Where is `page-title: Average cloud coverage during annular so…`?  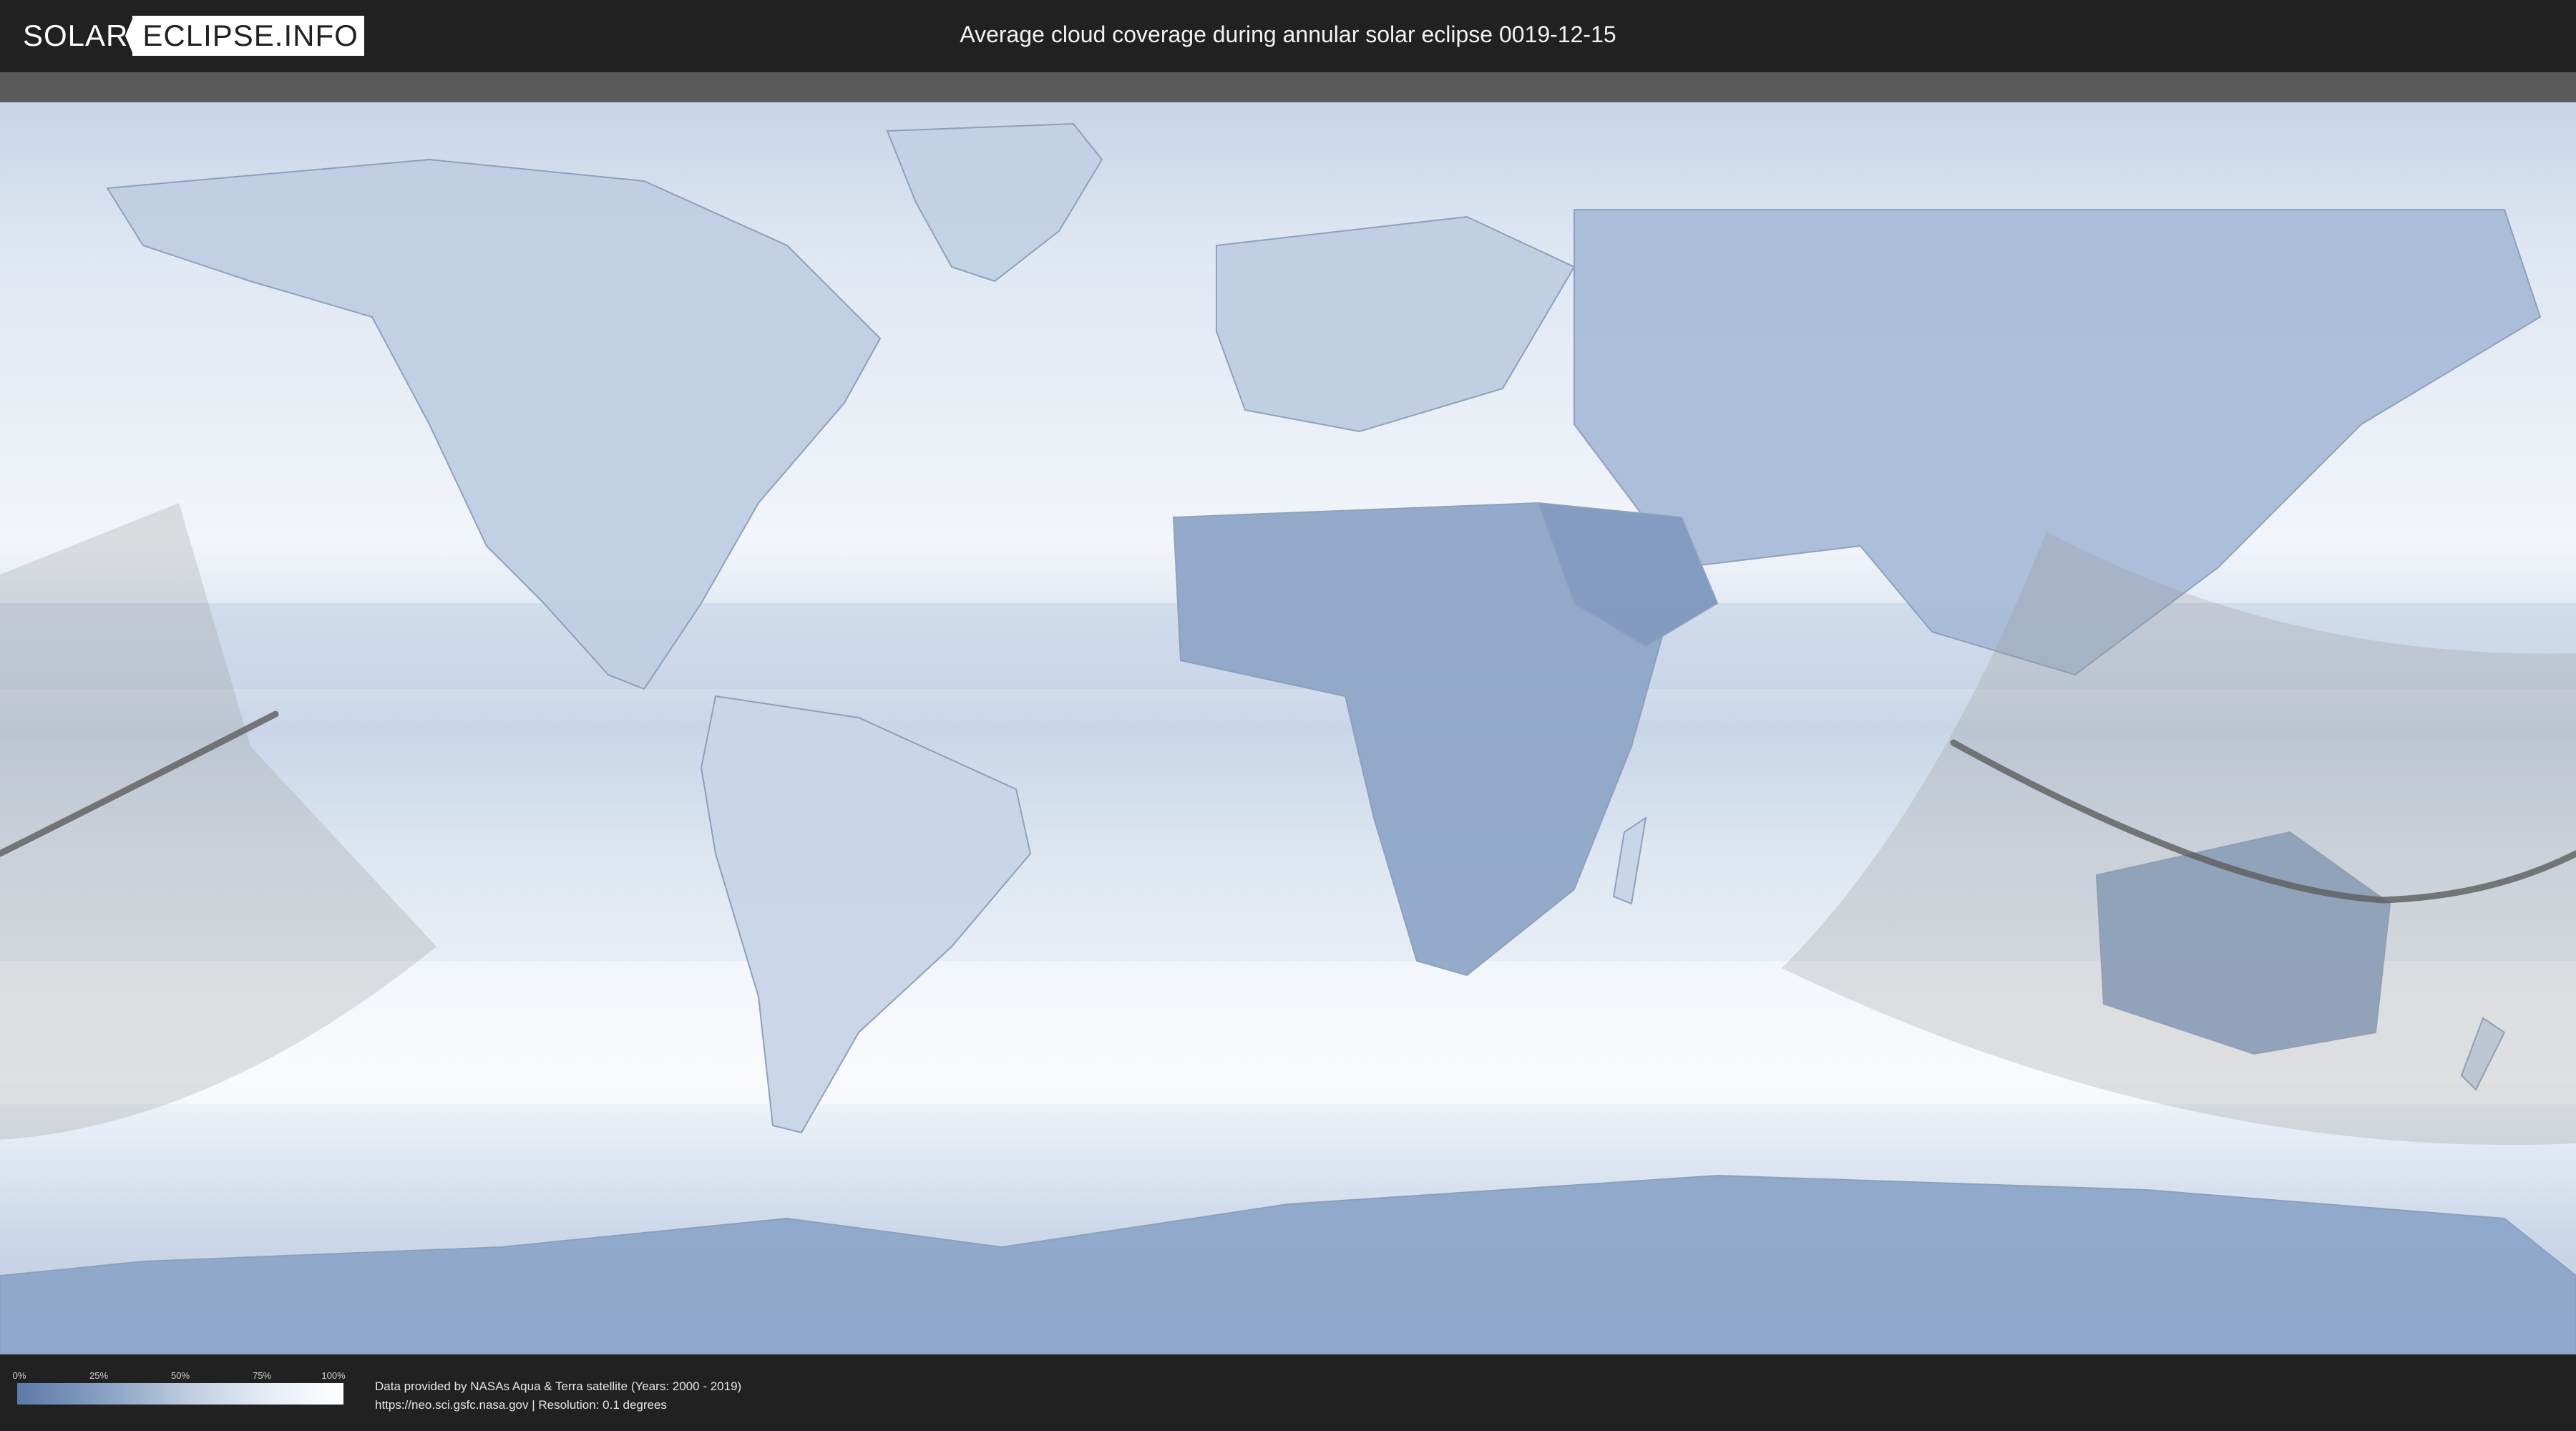 page-title: Average cloud coverage during annular so… is located at coordinates (1288, 34).